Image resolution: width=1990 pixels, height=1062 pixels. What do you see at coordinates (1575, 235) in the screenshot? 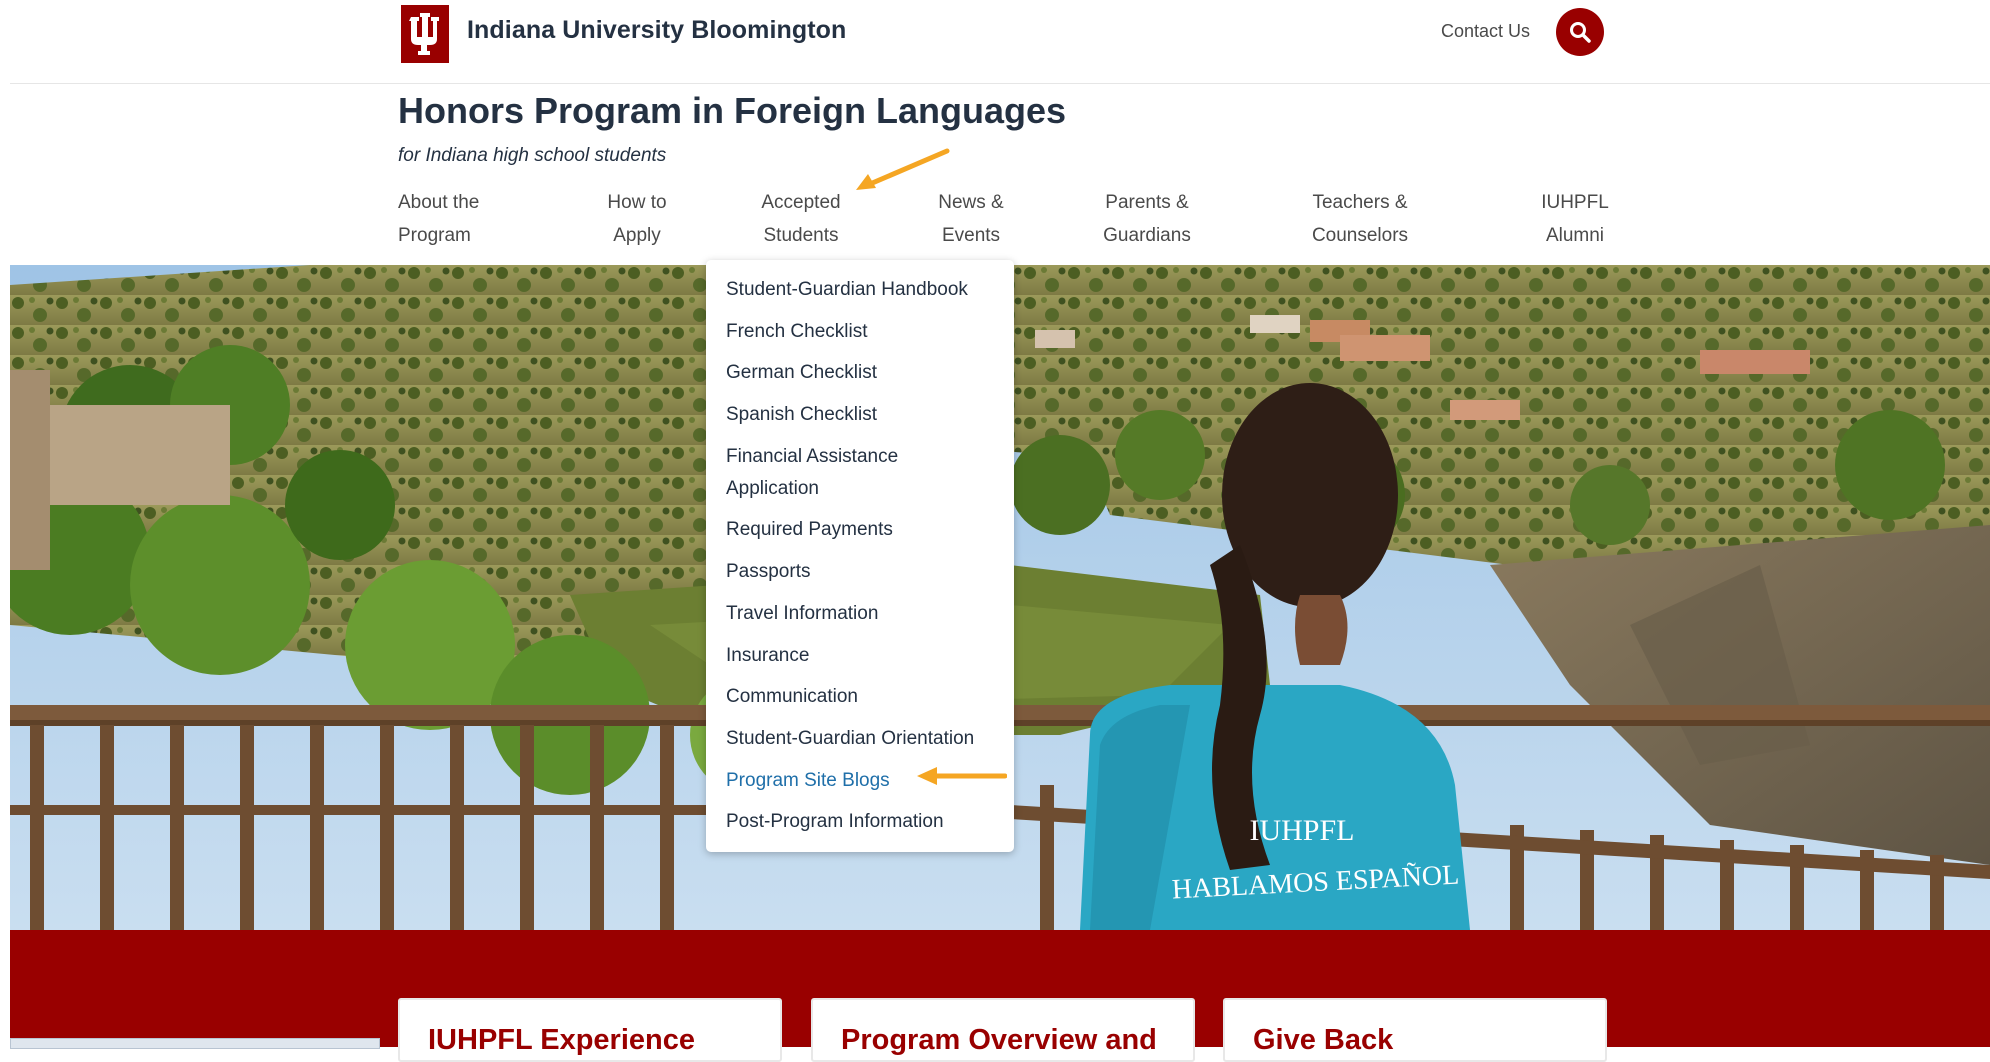
I see `nav-label-line2: Alumni` at bounding box center [1575, 235].